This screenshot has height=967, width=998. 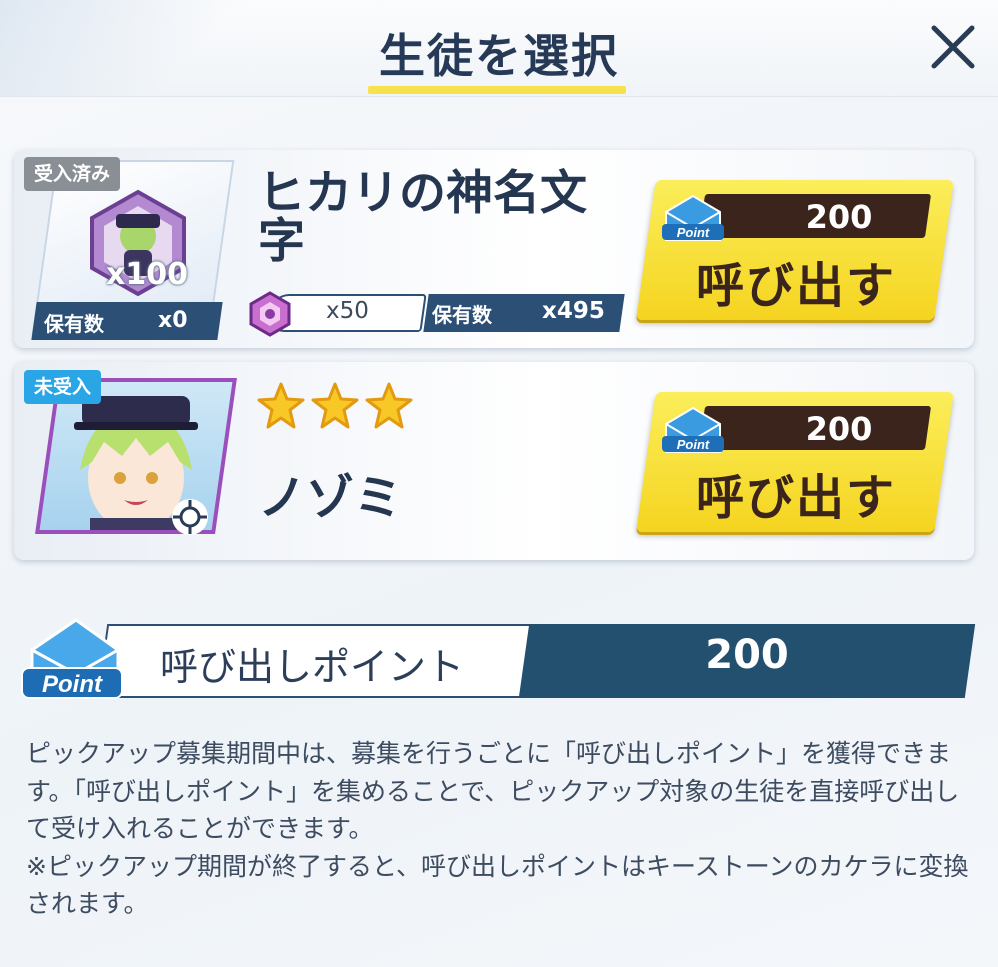 I want to click on call-button-item: Point 200 呼び出す, so click(x=795, y=251).